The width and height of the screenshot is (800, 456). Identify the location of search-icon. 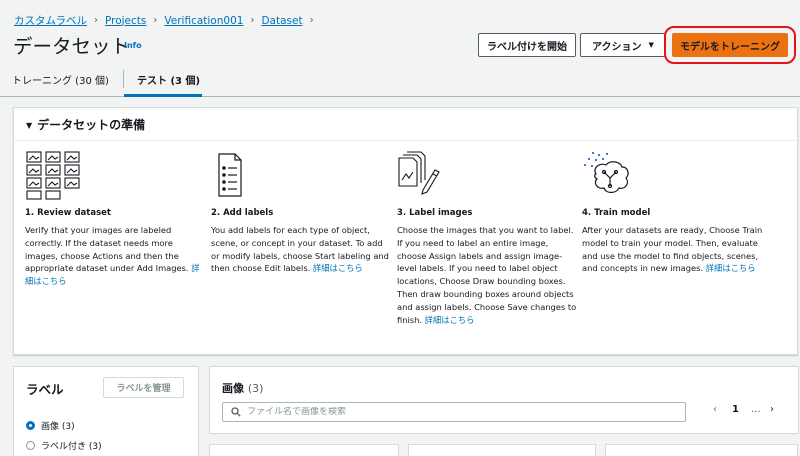
(236, 412).